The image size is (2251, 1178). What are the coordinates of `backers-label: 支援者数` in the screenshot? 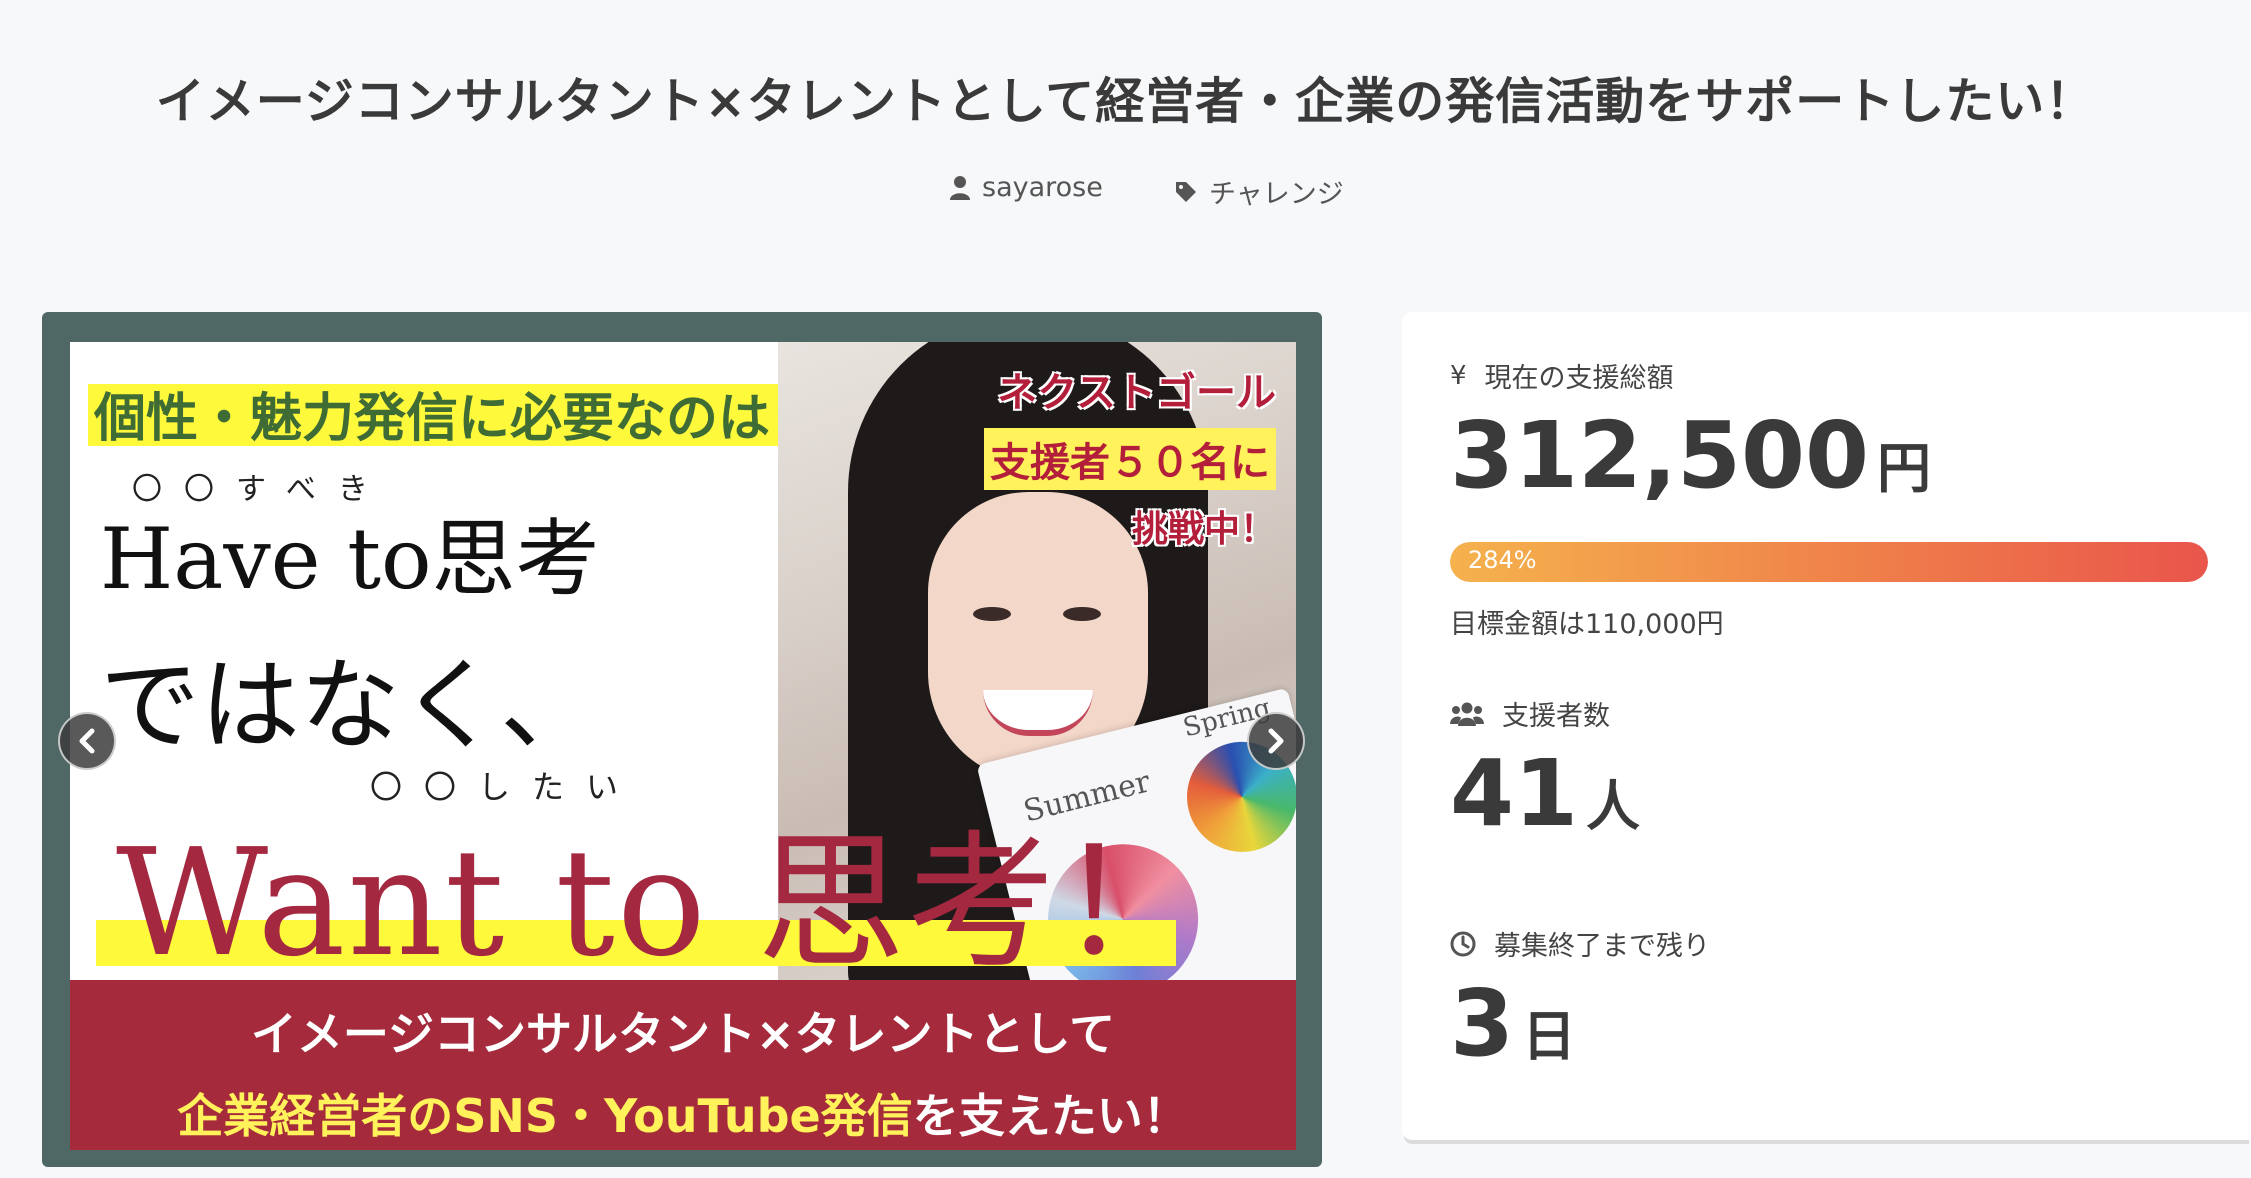 It's located at (1530, 713).